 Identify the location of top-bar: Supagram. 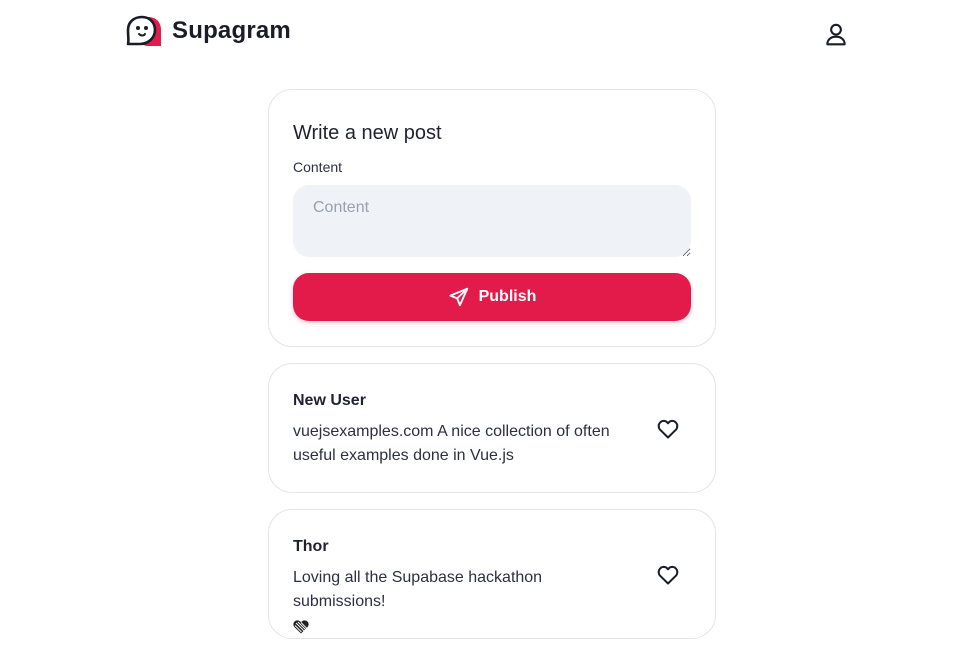
(483, 35).